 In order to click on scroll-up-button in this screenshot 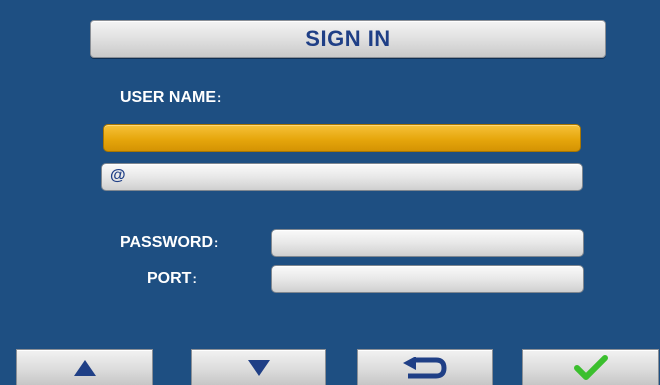, I will do `click(84, 367)`.